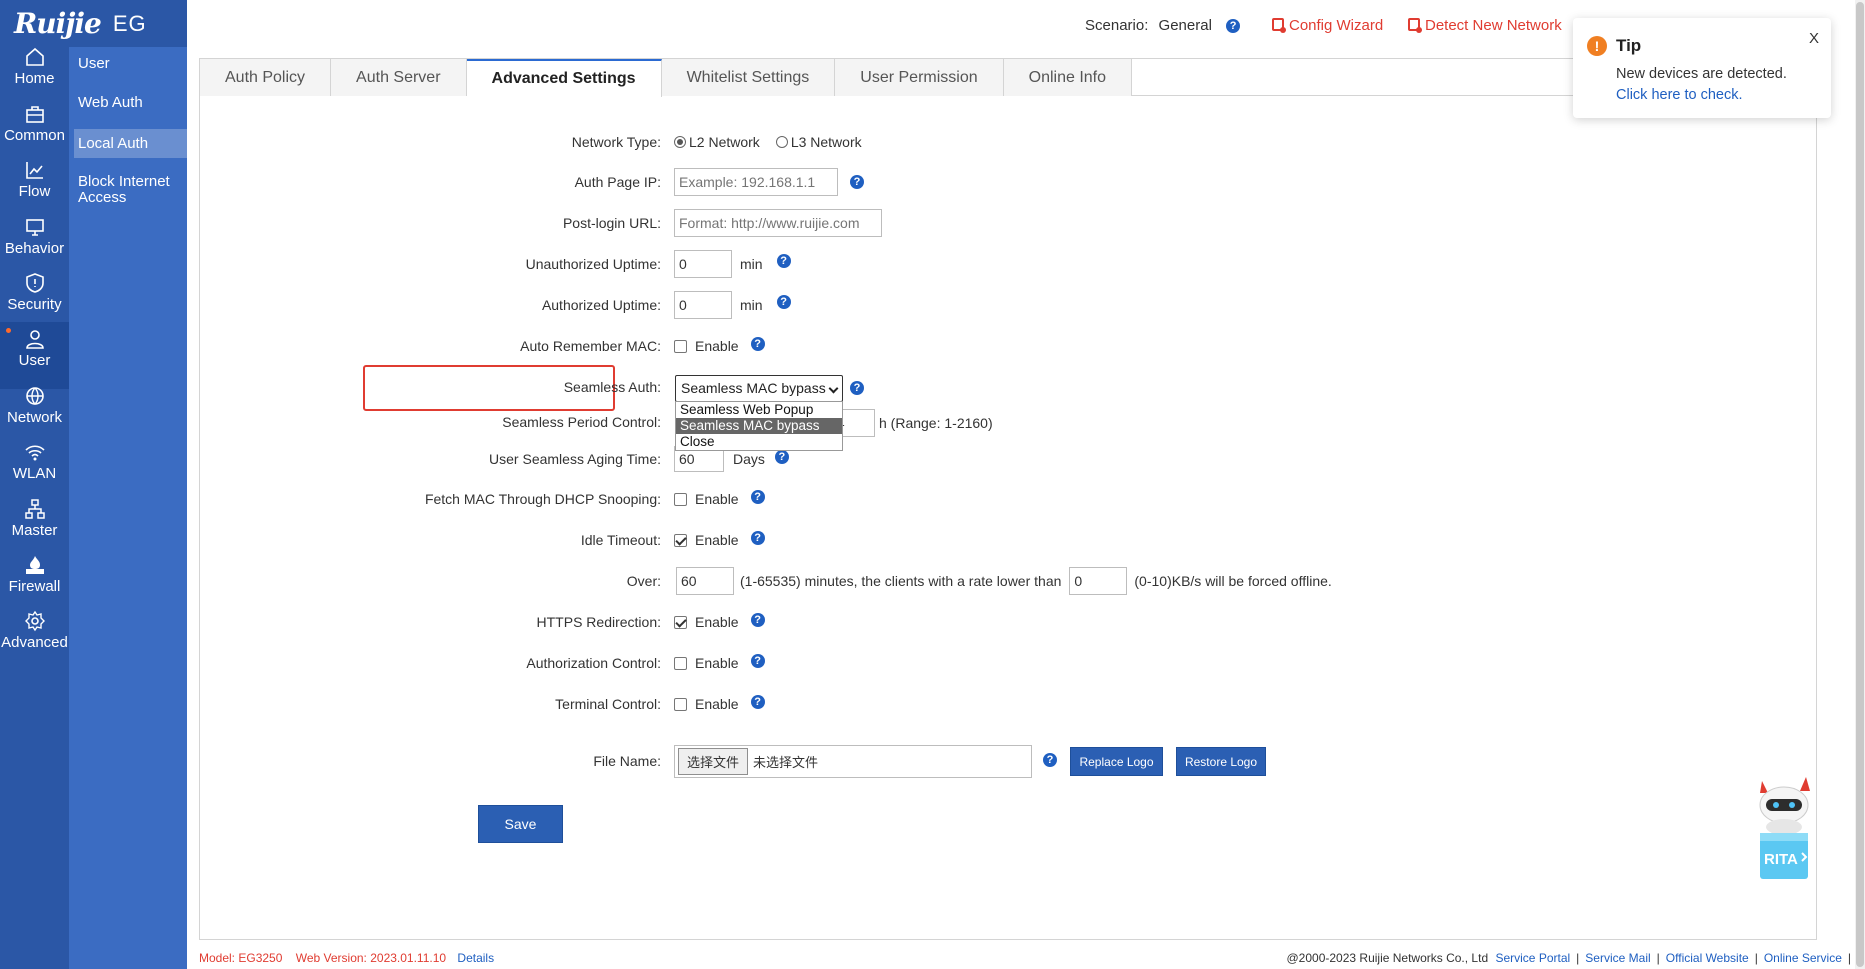 The image size is (1865, 969). What do you see at coordinates (34, 637) in the screenshot?
I see `nav-advanced: Advanced` at bounding box center [34, 637].